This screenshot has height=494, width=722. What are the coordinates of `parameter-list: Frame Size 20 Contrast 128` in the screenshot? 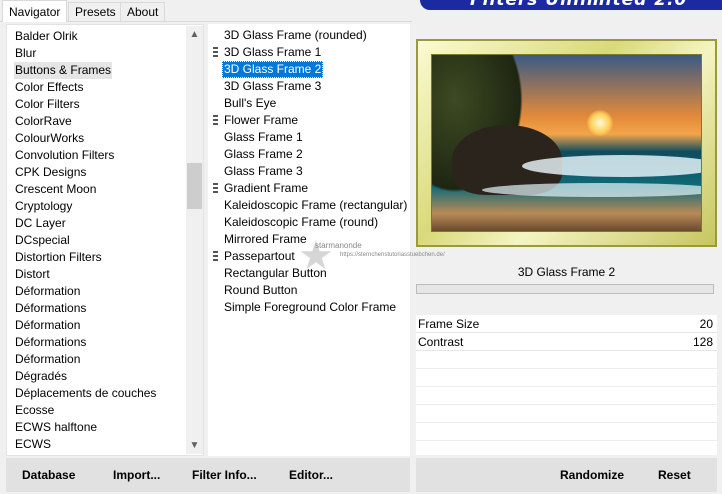 It's located at (566, 385).